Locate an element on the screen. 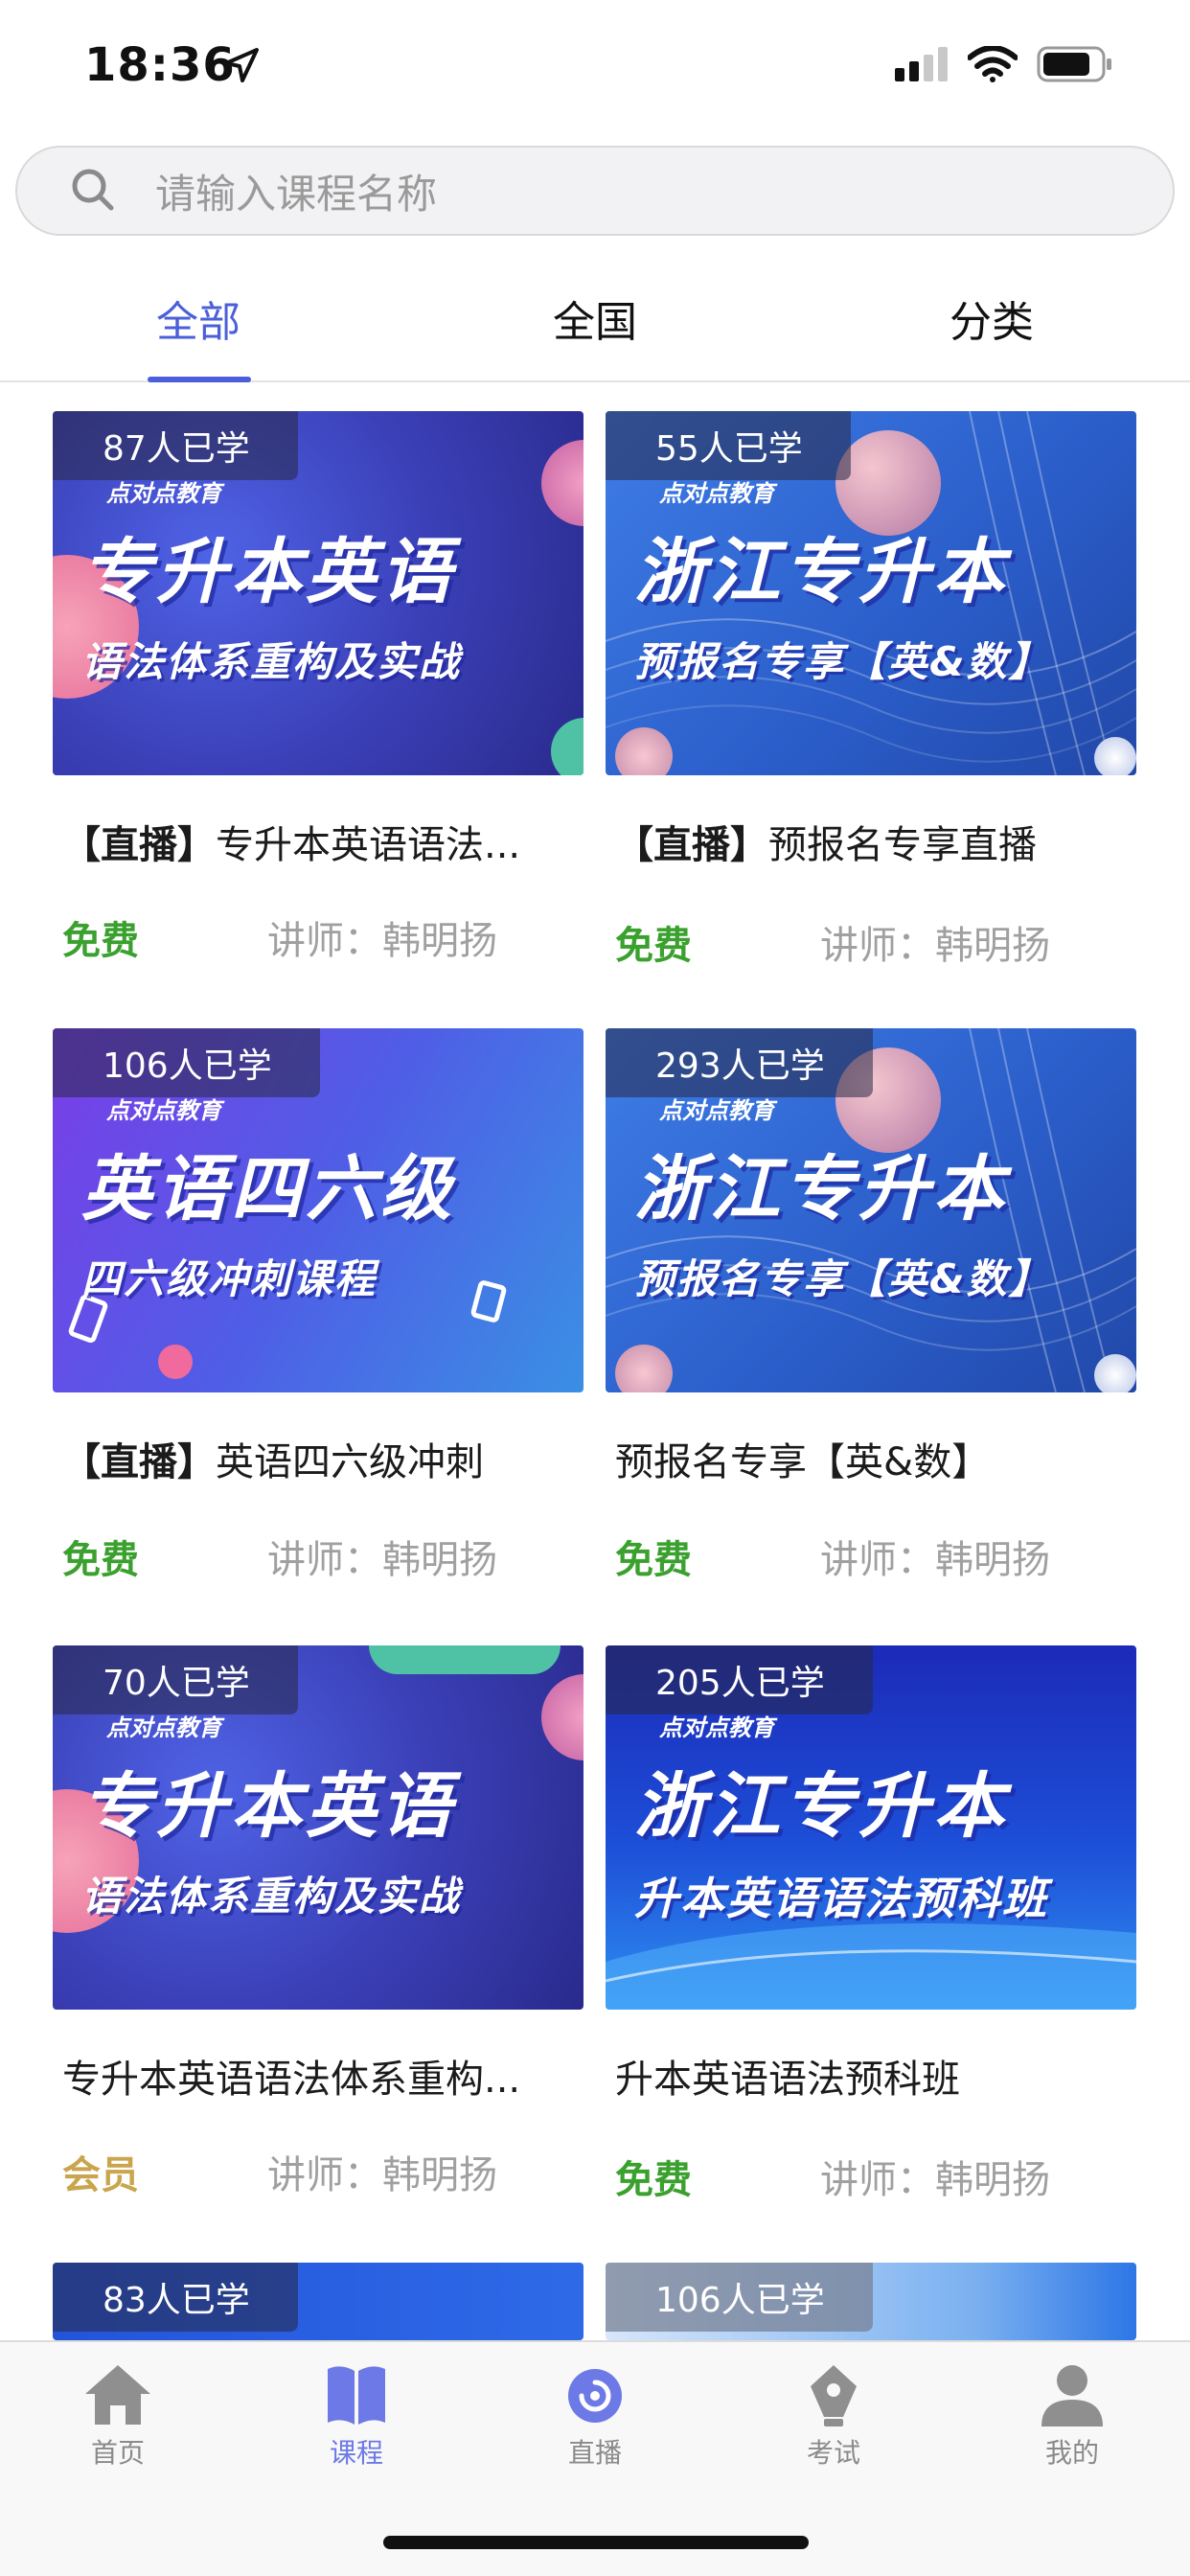  course-cover: 70人已学 点对点教育 专升本英语 语法体系重构及实战 is located at coordinates (319, 1828).